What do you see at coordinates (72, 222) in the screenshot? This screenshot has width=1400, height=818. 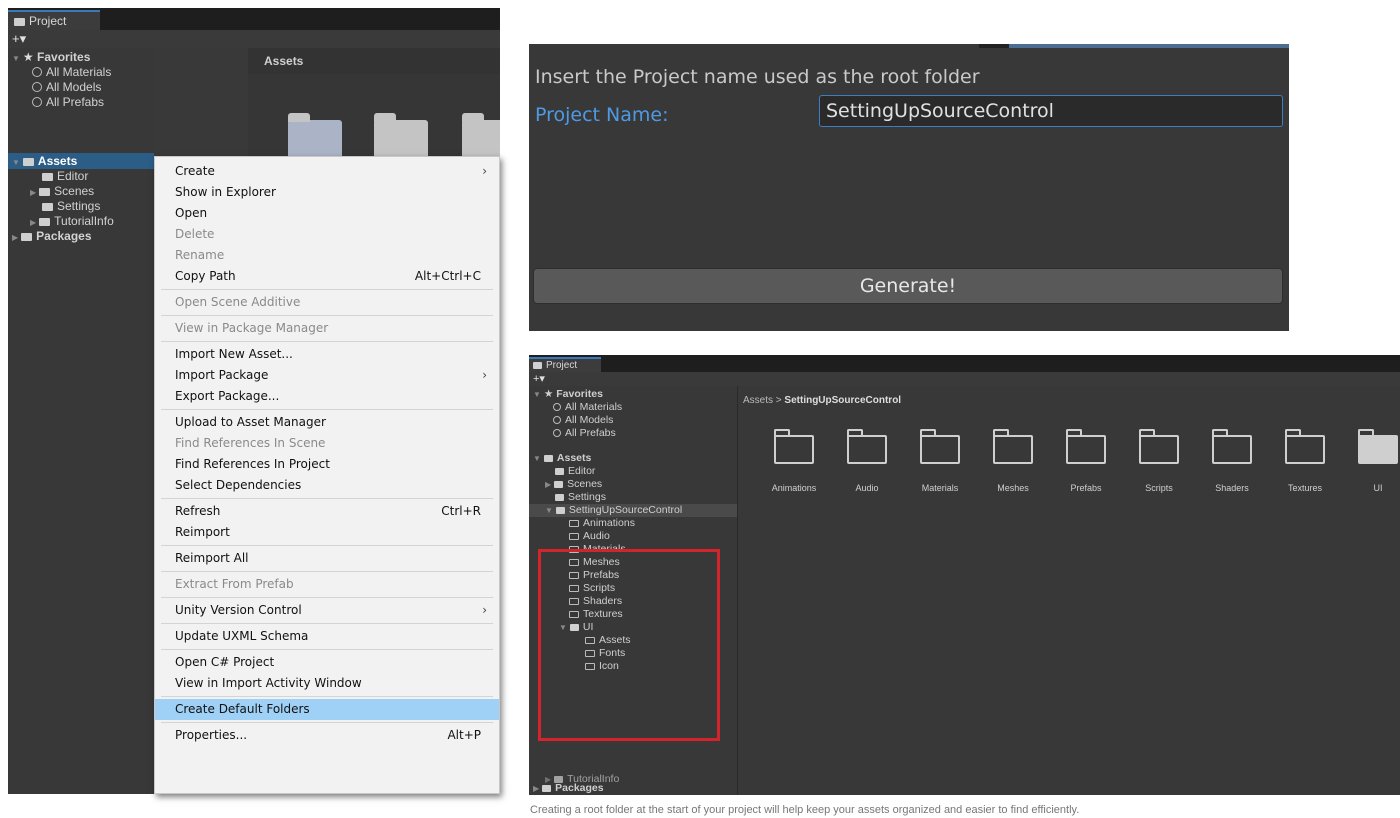 I see `tree-item-tutorialinfo: ▶ TutorialInfo` at bounding box center [72, 222].